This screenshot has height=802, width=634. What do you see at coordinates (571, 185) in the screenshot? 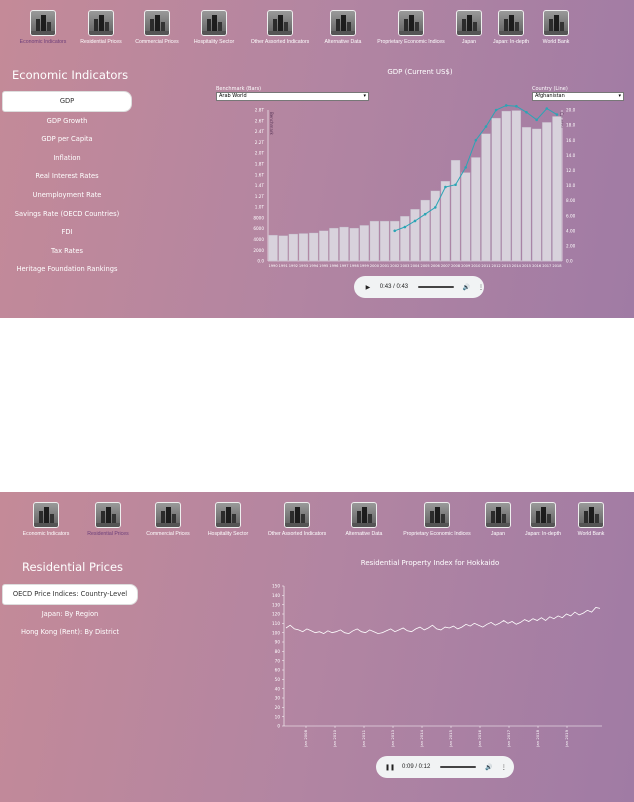
I see `y-right-tick-label: 10.0` at bounding box center [571, 185].